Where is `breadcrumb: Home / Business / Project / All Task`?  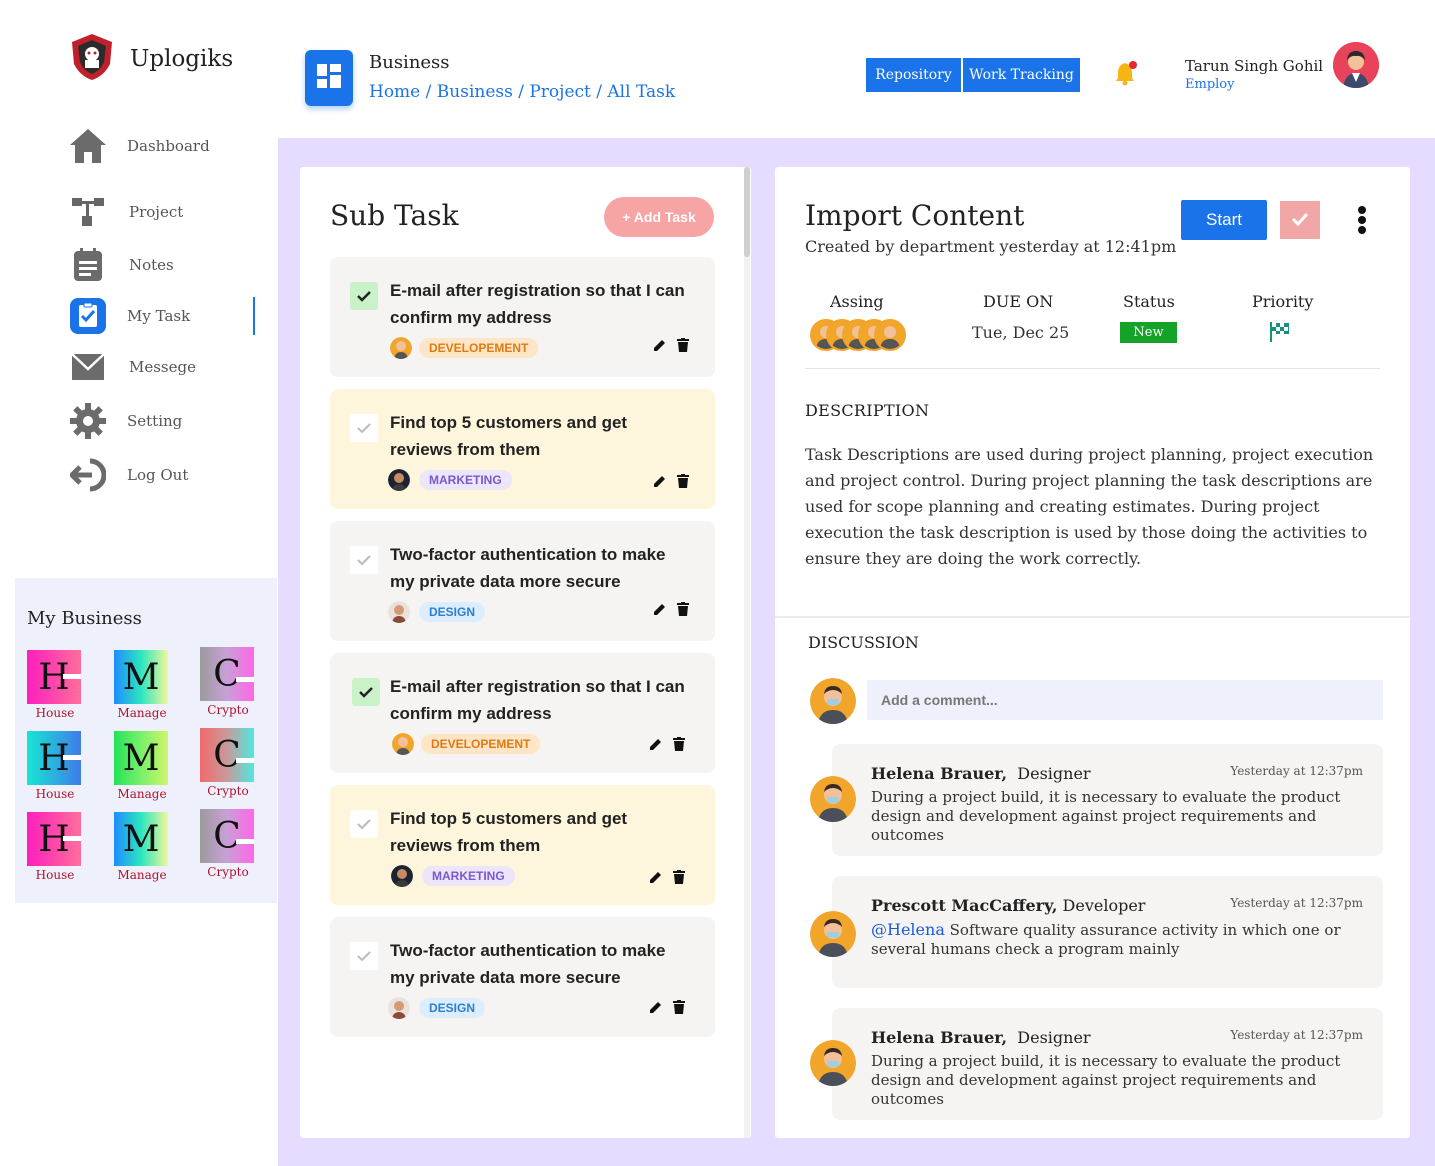
breadcrumb: Home / Business / Project / All Task is located at coordinates (522, 92).